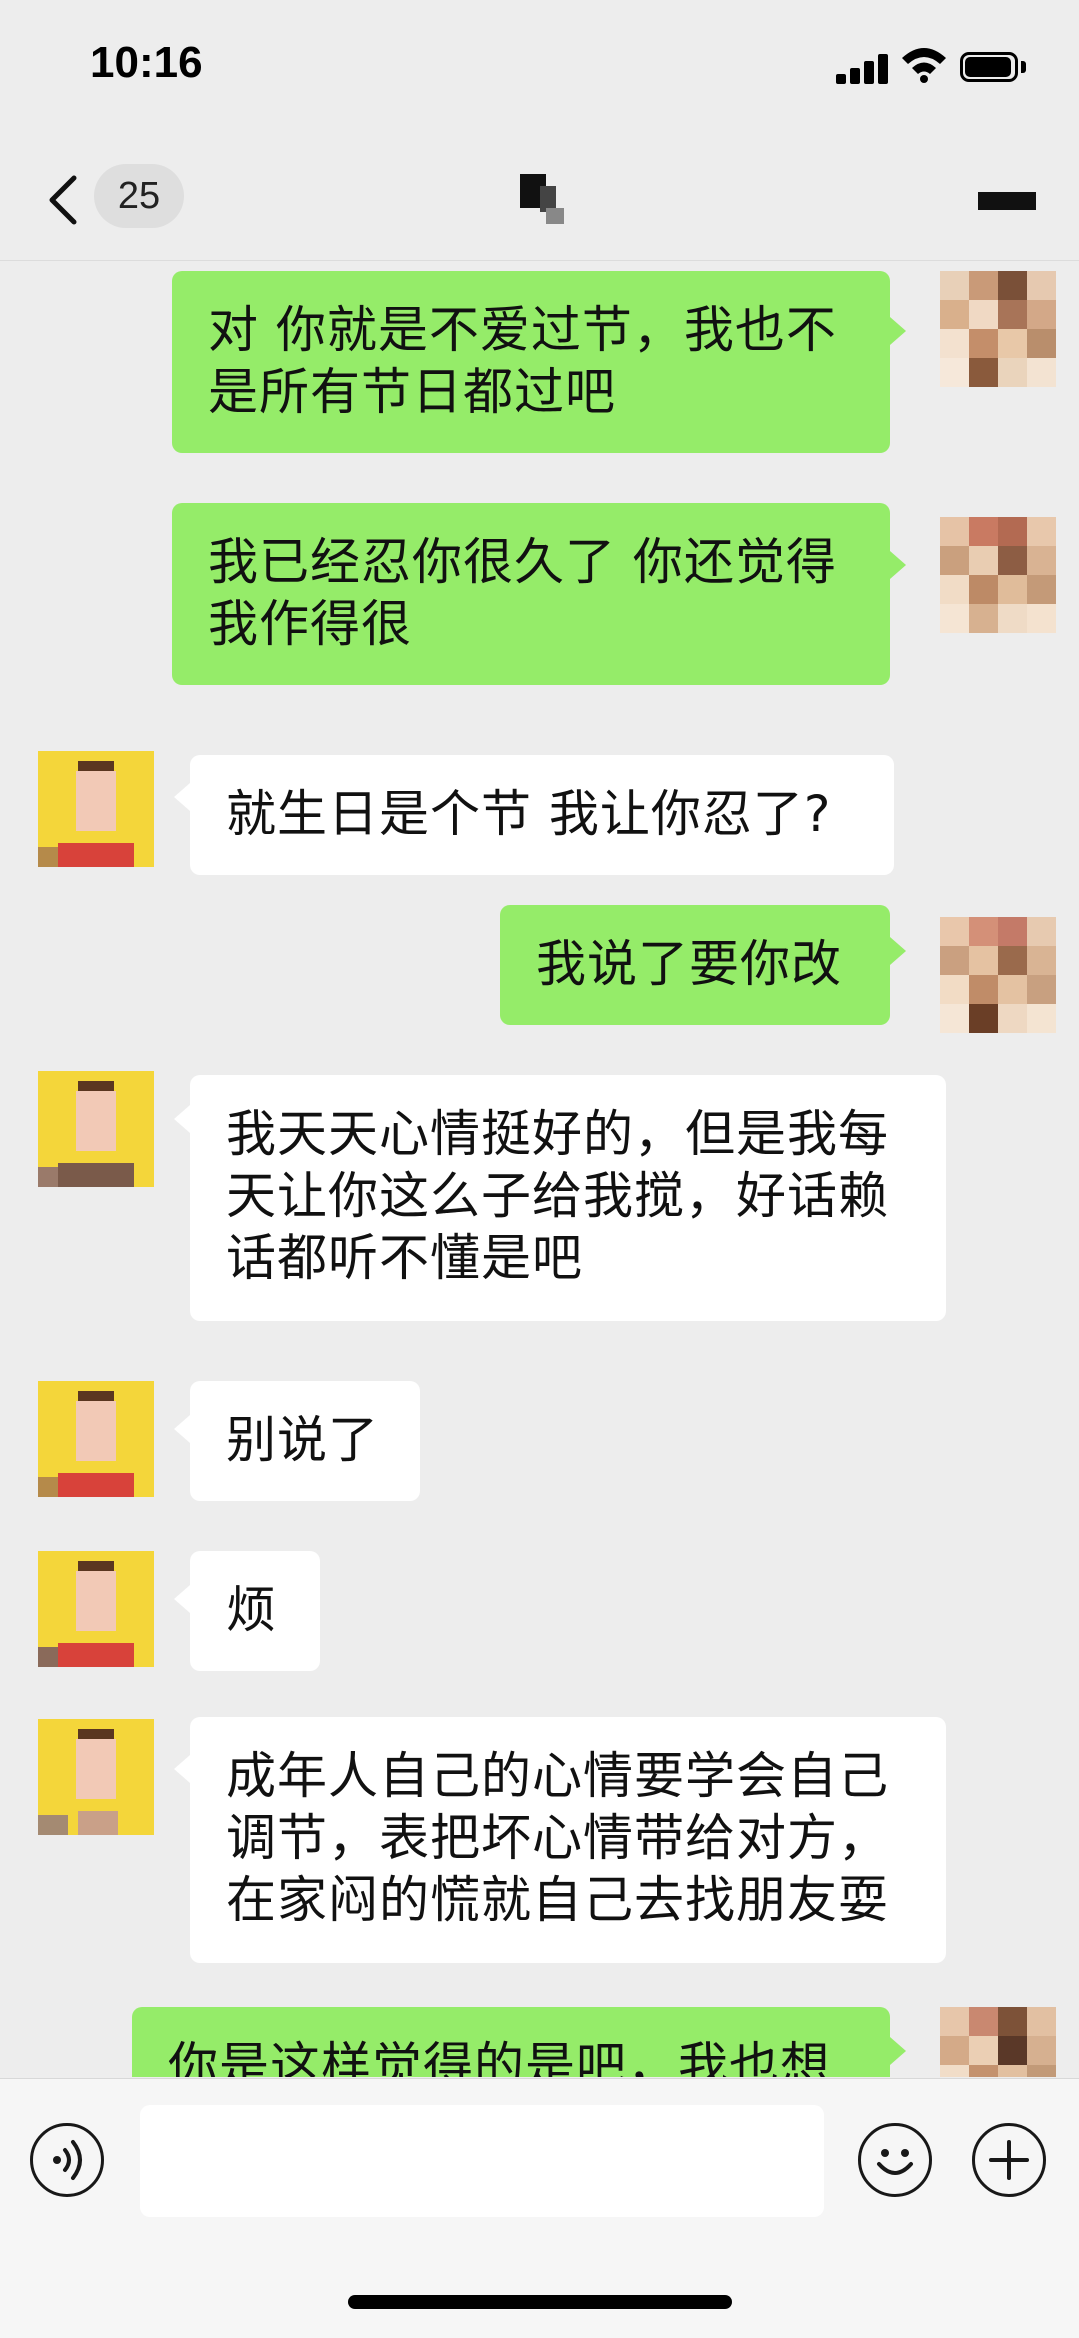 The image size is (1079, 2338). Describe the element at coordinates (305, 1441) in the screenshot. I see `message-bubble-received: 别说了` at that location.